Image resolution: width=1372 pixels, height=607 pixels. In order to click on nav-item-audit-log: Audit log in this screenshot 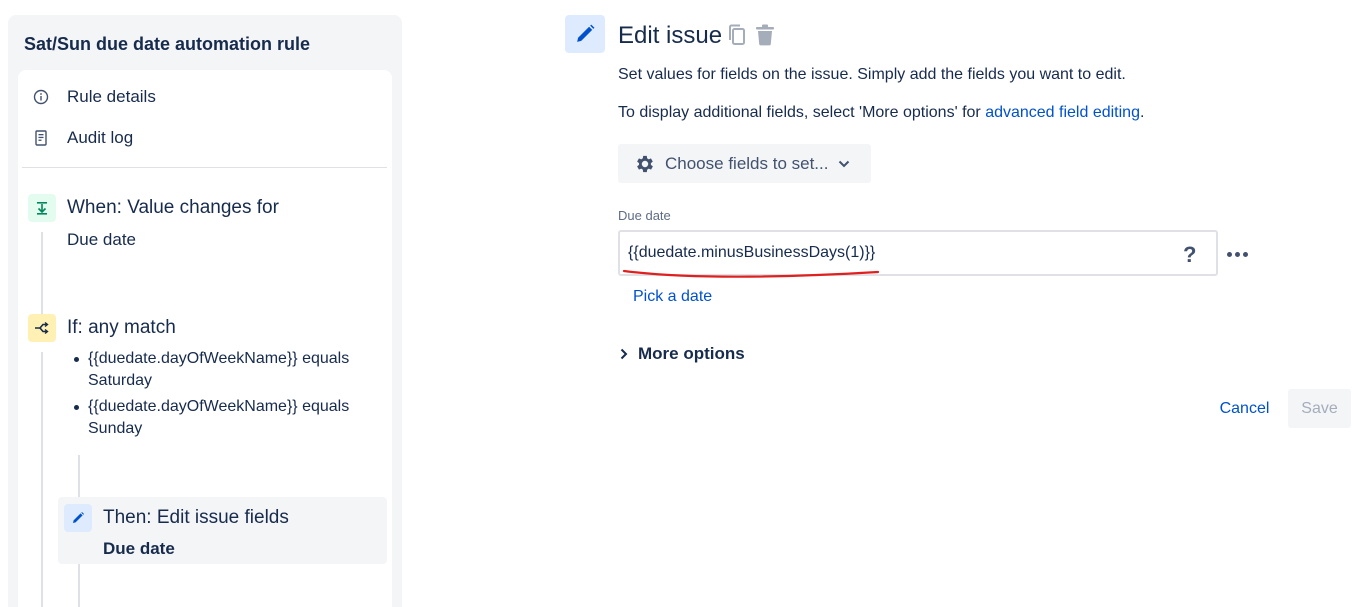, I will do `click(82, 138)`.